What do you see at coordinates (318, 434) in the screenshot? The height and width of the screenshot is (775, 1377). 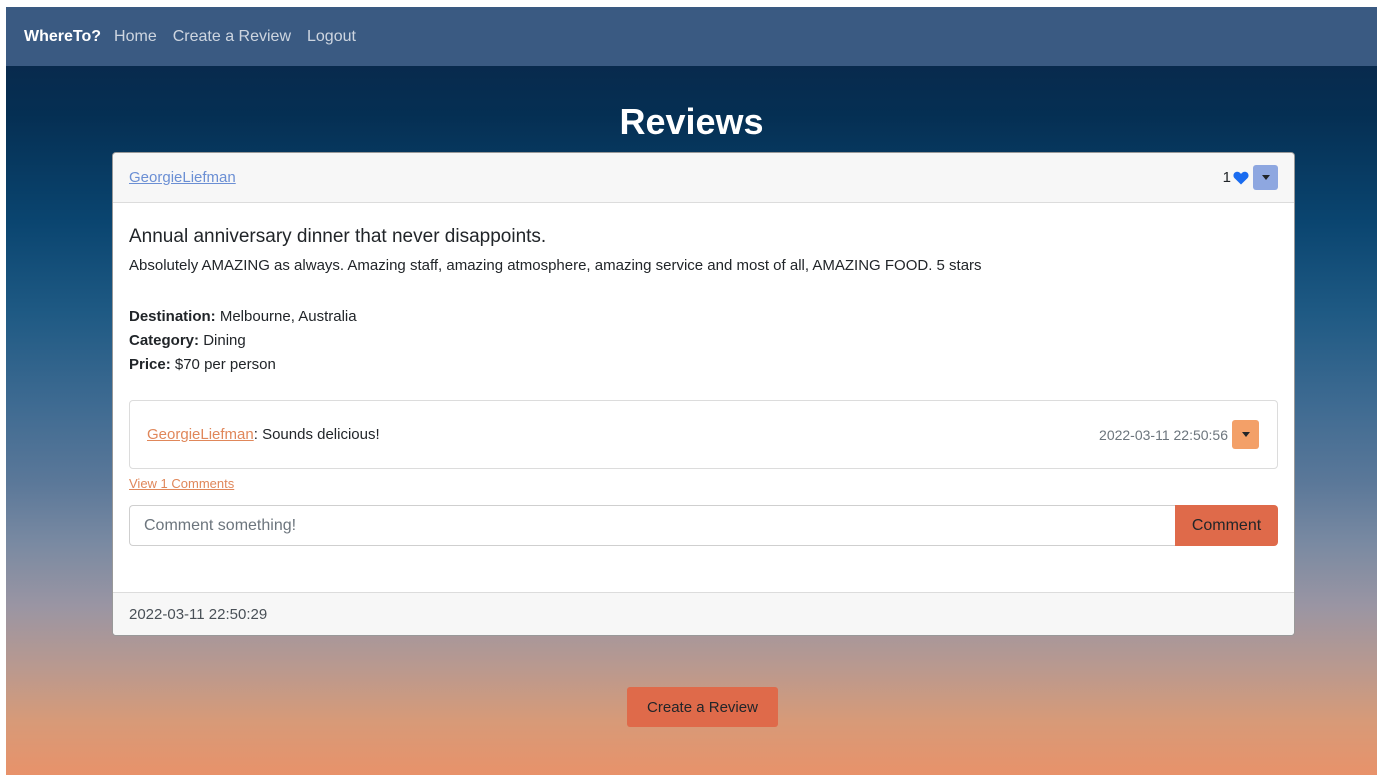 I see `comment-text: Sounds delicious!` at bounding box center [318, 434].